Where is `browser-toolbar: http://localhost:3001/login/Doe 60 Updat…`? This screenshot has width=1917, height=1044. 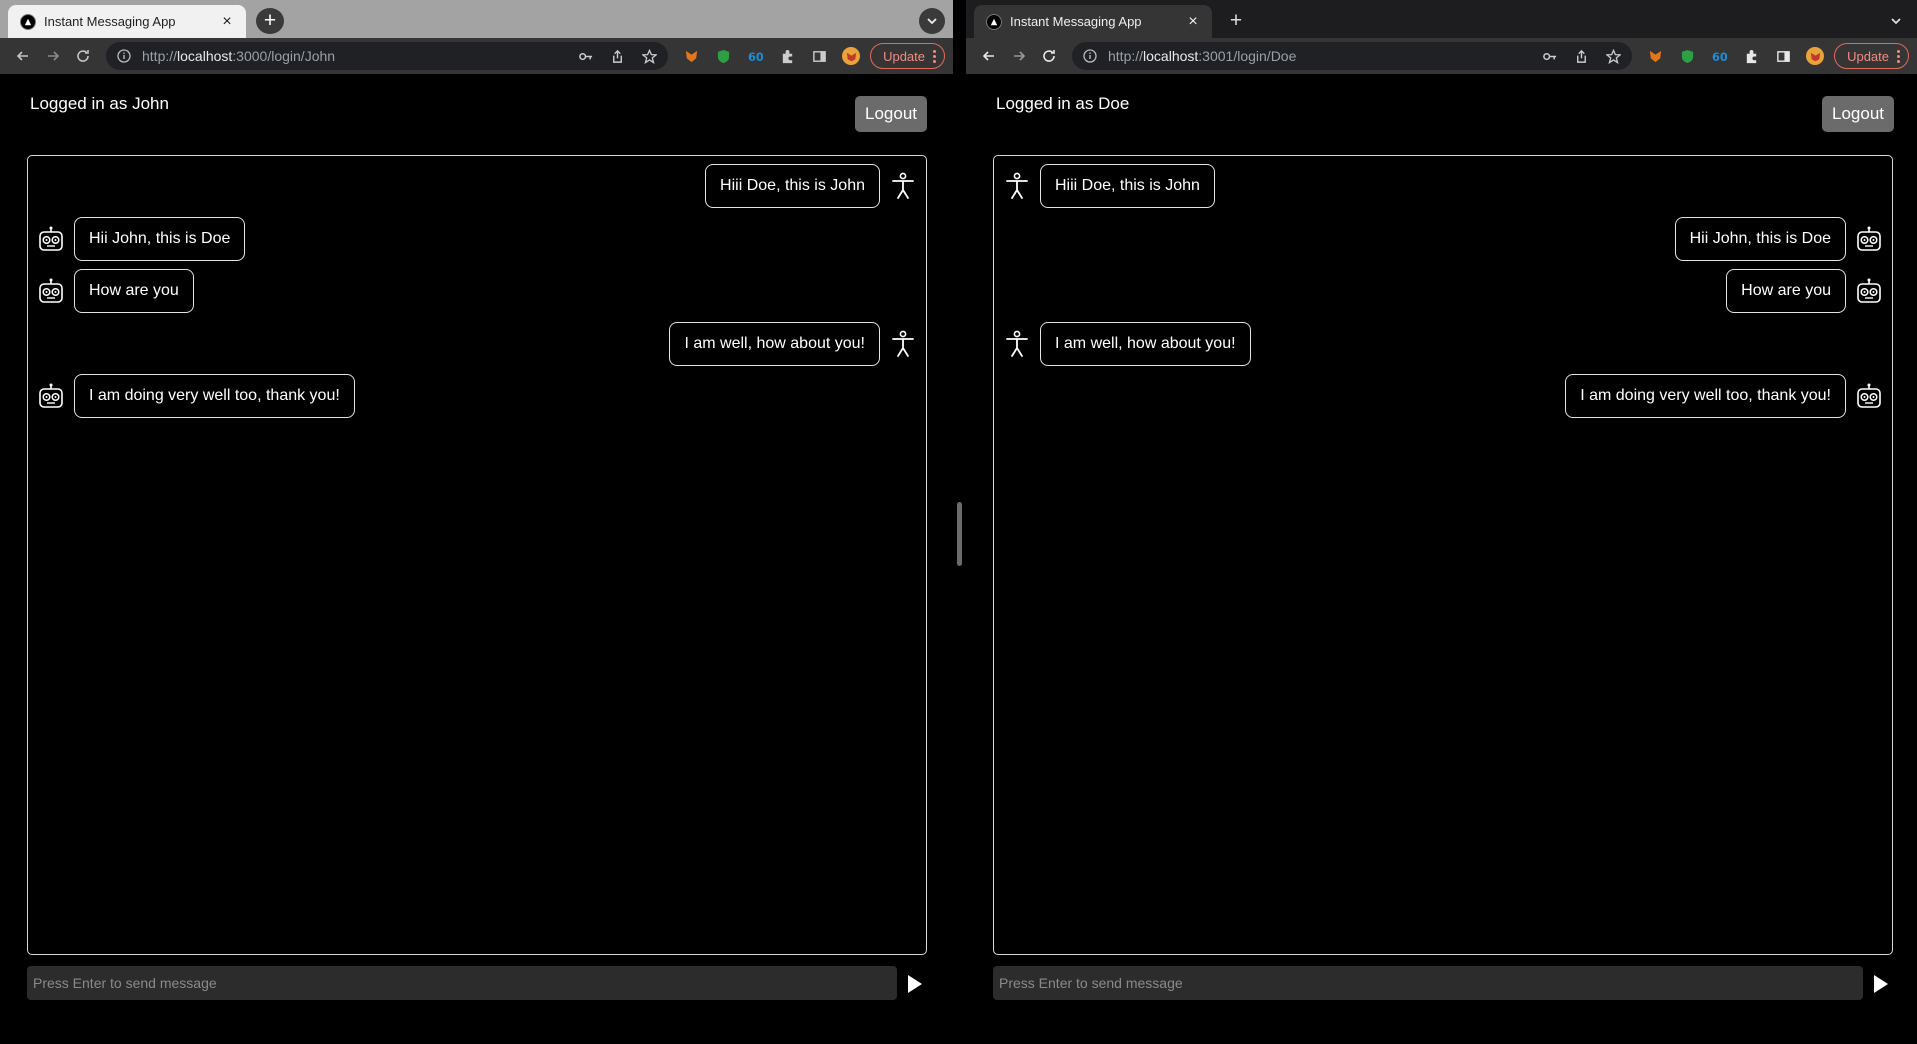 browser-toolbar: http://localhost:3001/login/Doe 60 Updat… is located at coordinates (1441, 56).